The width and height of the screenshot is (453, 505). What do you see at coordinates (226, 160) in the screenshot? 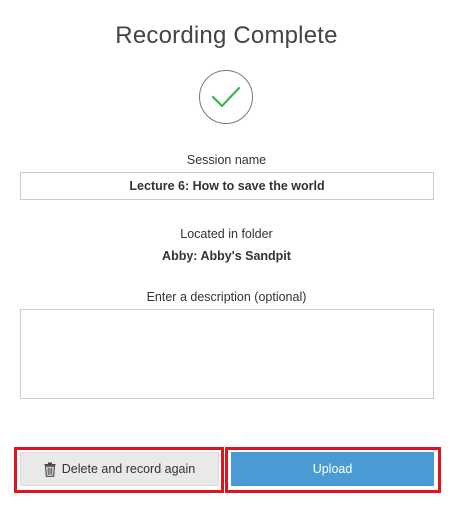
I see `session-name-label: Session name` at bounding box center [226, 160].